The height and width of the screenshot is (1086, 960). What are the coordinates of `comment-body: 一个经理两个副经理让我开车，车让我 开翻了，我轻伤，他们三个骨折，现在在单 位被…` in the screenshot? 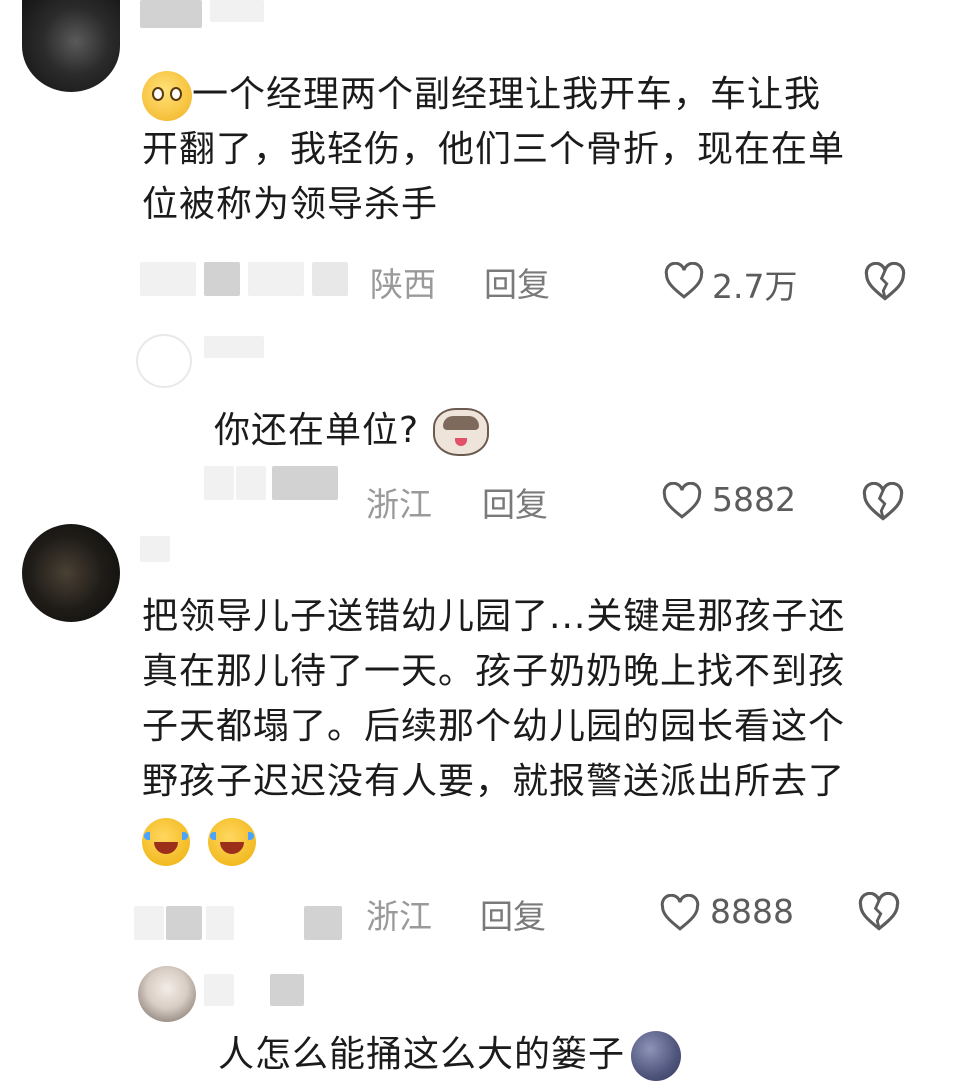 It's located at (542, 149).